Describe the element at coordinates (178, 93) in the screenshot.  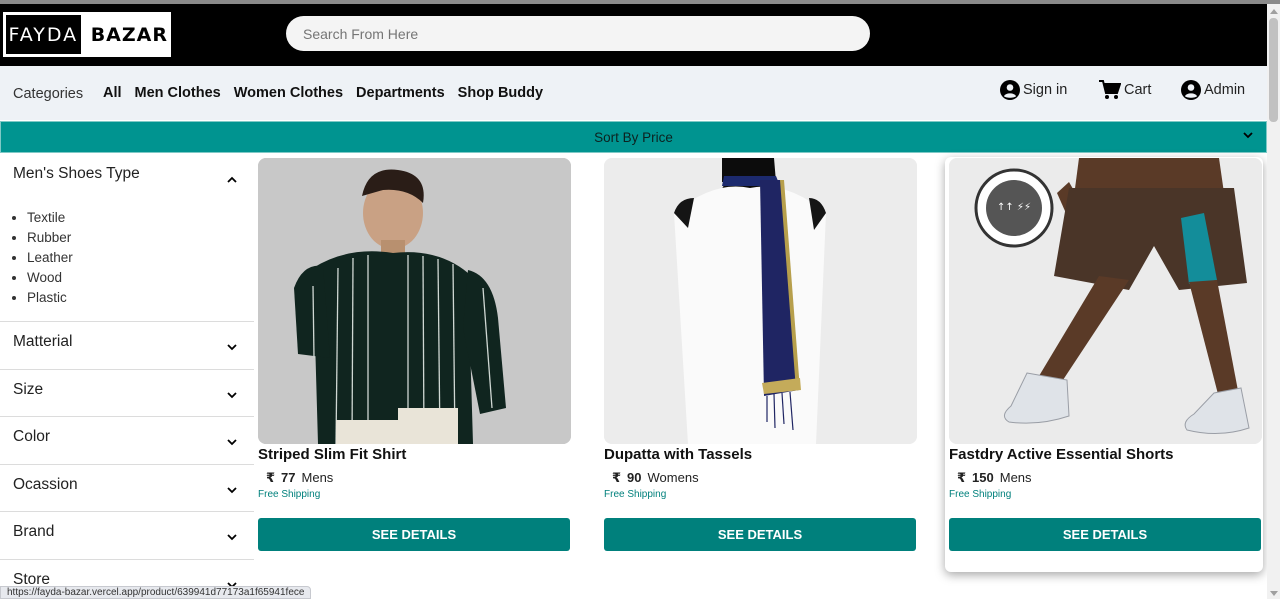
I see `nav-link-men-clothes: Men Clothes` at that location.